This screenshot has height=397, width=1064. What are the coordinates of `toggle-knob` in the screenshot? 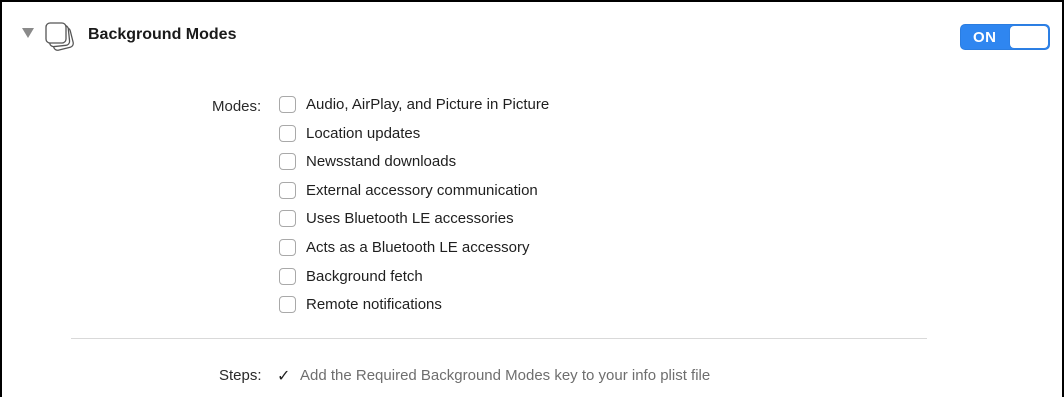 It's located at (1029, 37).